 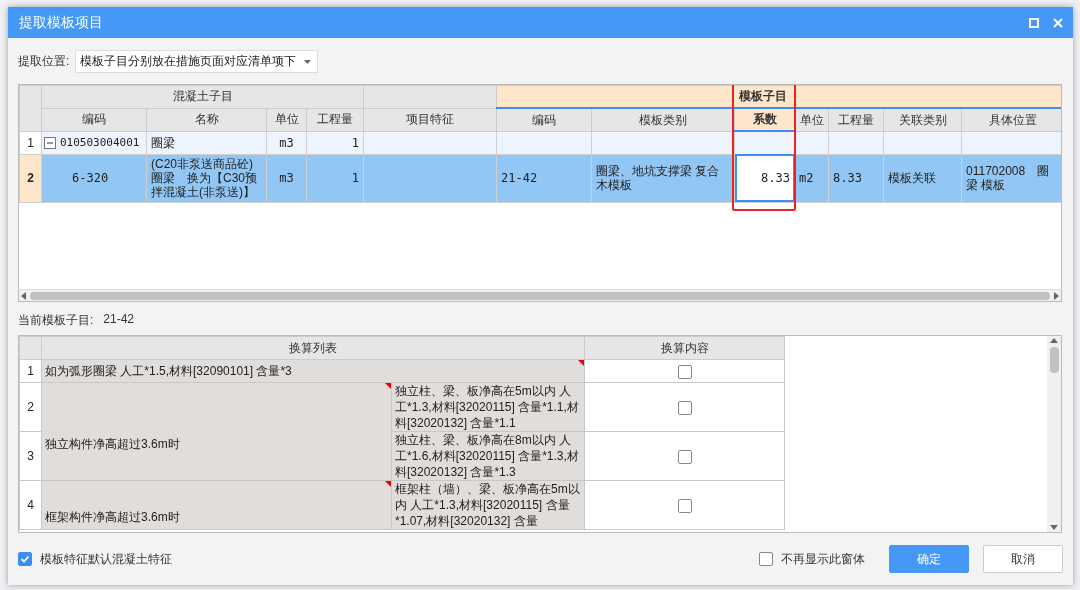 I want to click on table-cell: 6-320, so click(x=94, y=178).